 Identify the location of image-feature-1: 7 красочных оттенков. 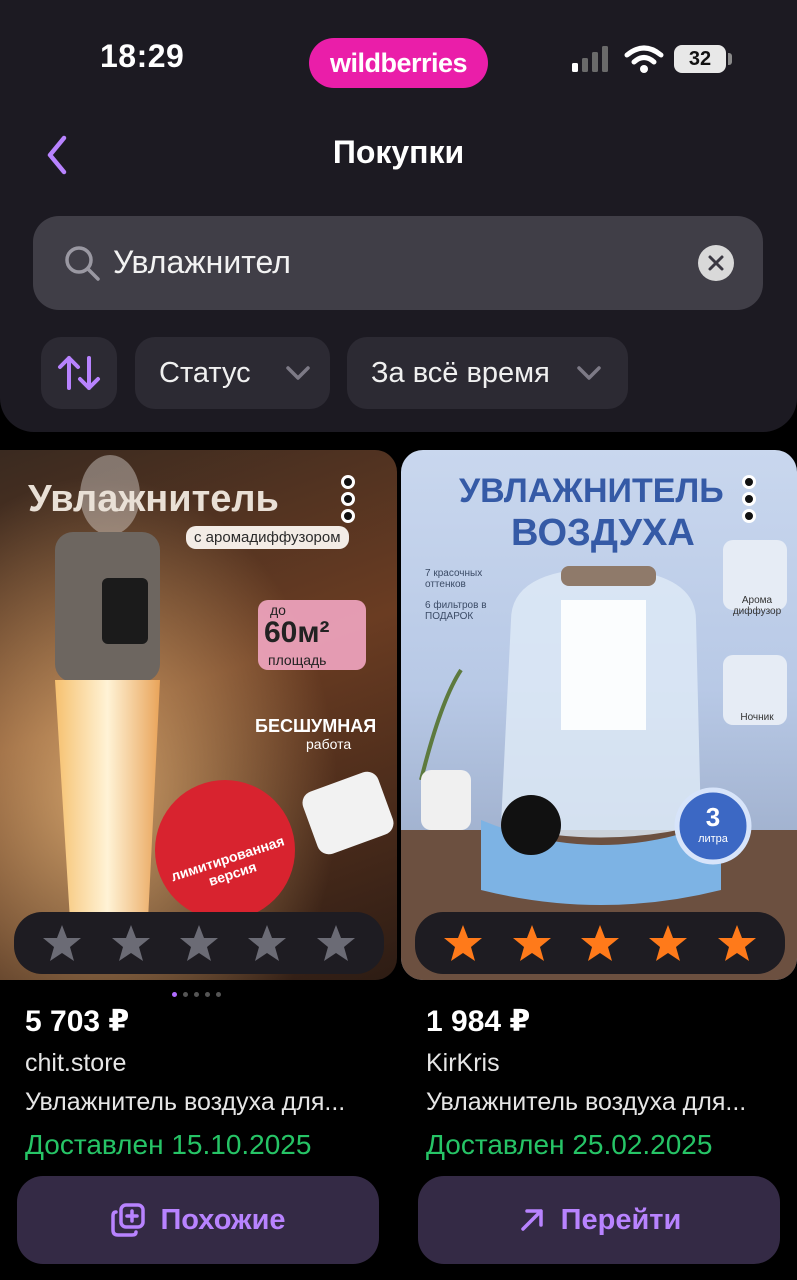
(454, 579).